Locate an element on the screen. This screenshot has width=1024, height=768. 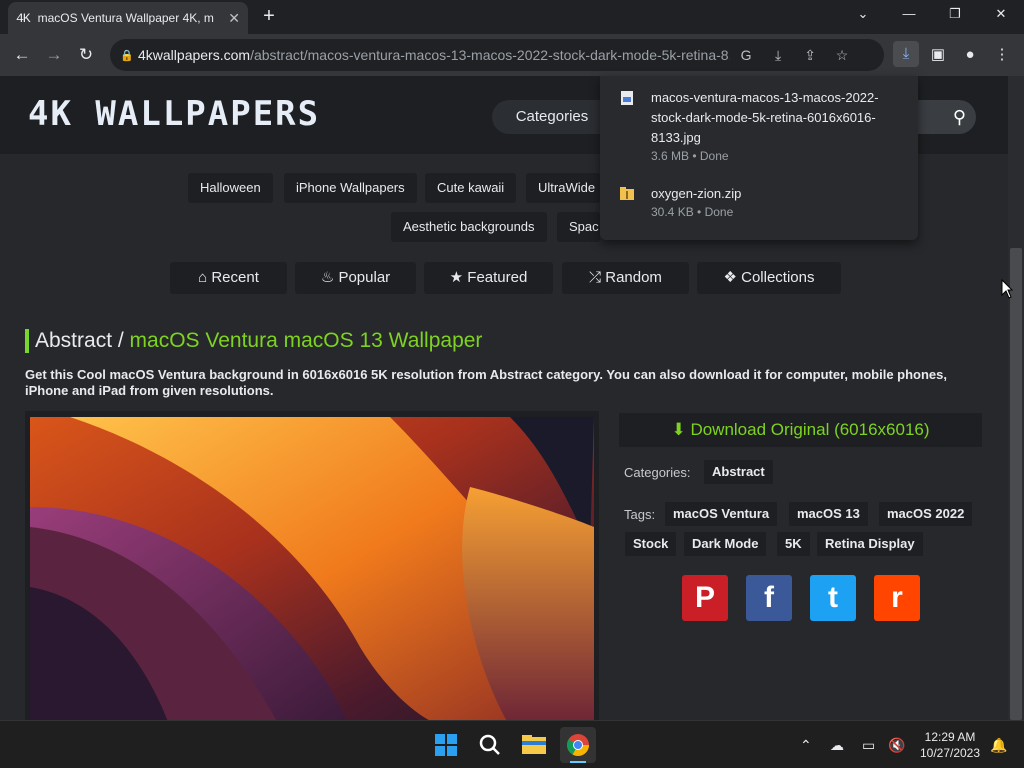
back-icon: ← is located at coordinates (22, 55).